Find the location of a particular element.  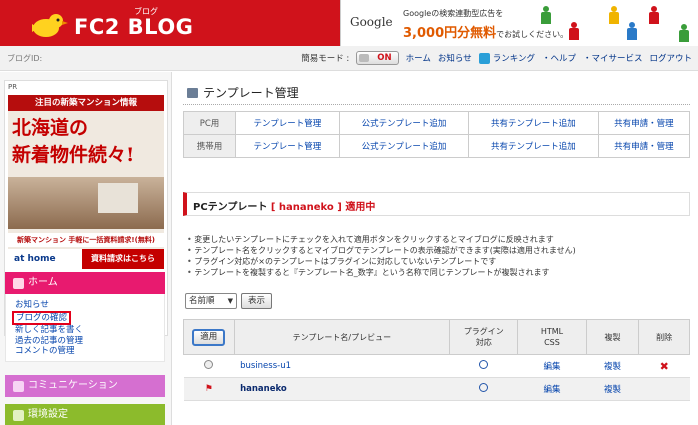

pc-shared-template-add: 共有テンプレート追加 is located at coordinates (533, 124).